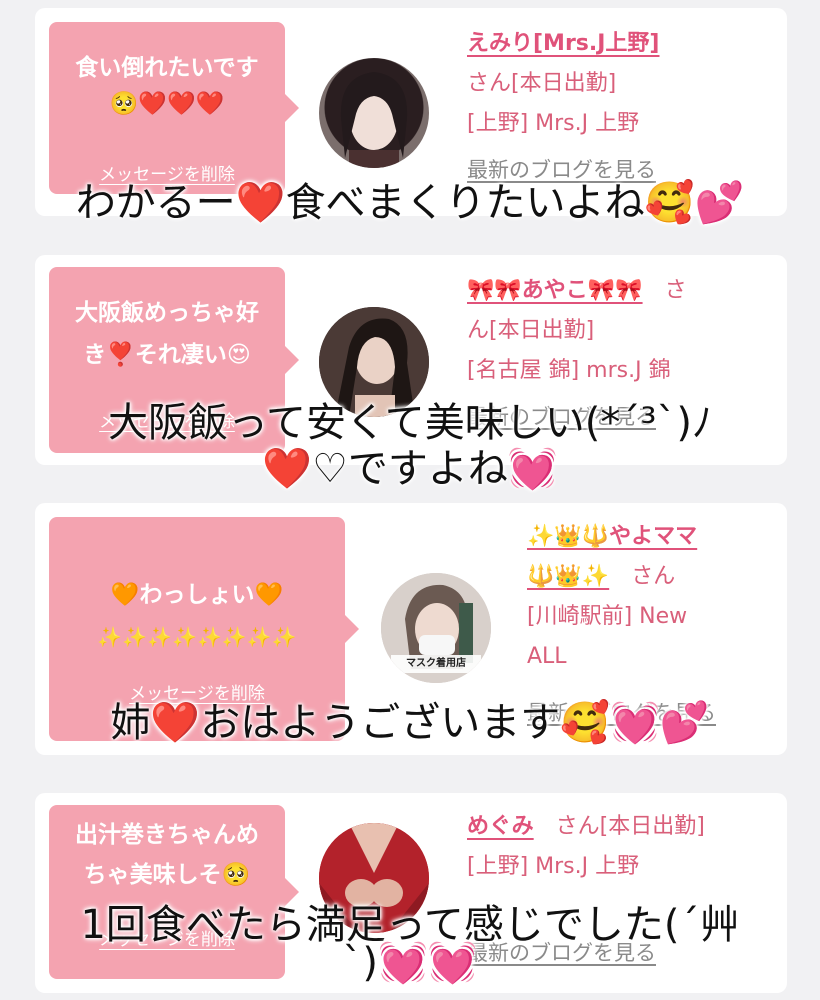 This screenshot has height=1000, width=820. I want to click on reply-caption-line: 姉❤️おはようございます🥰💓💕, so click(410, 723).